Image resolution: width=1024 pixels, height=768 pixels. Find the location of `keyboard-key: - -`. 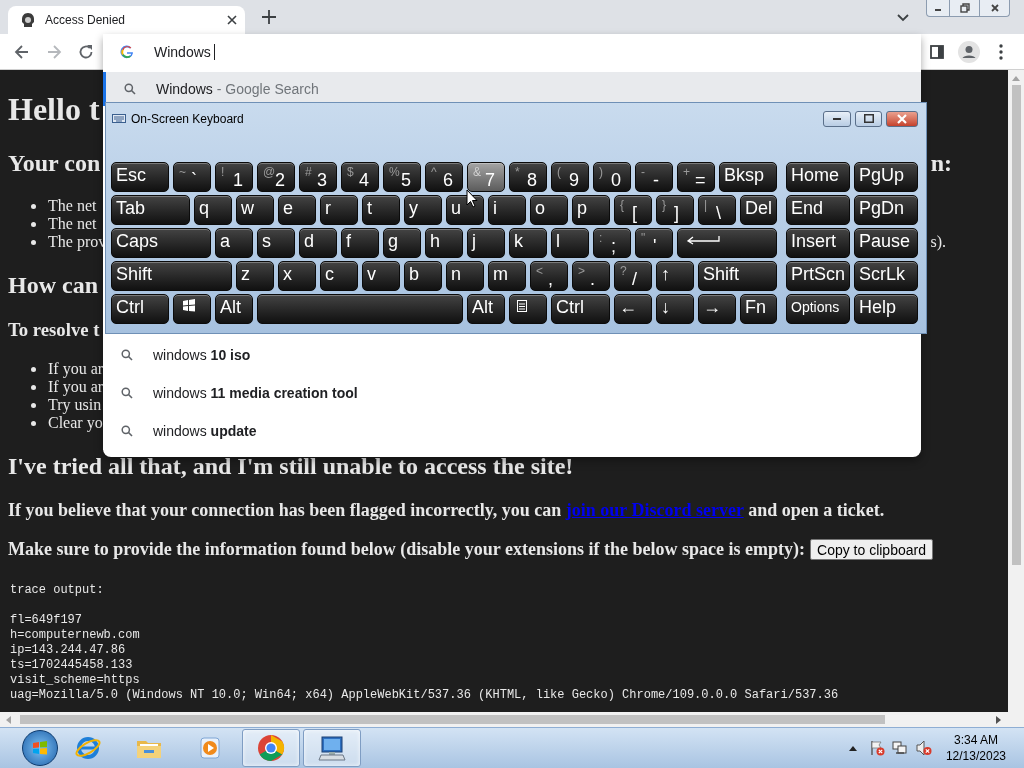

keyboard-key: - - is located at coordinates (654, 177).